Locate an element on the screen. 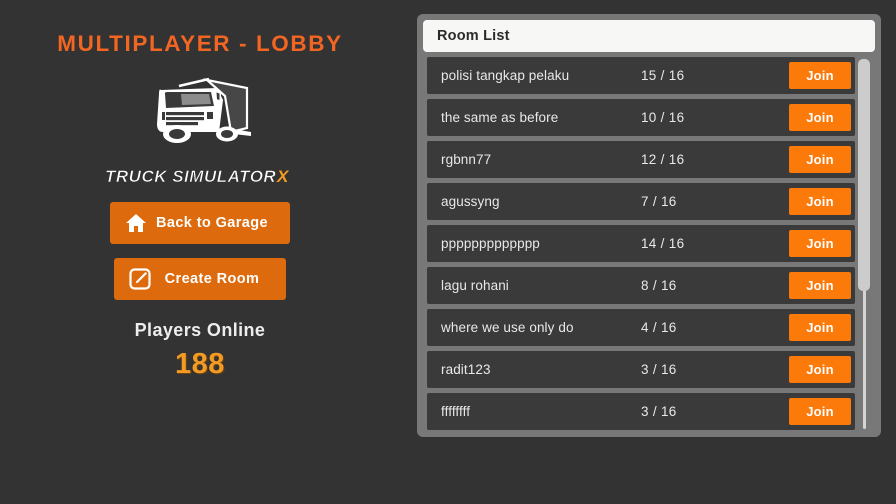 The height and width of the screenshot is (504, 896). room-list-row: agussyng 7 / 16 Join is located at coordinates (641, 201).